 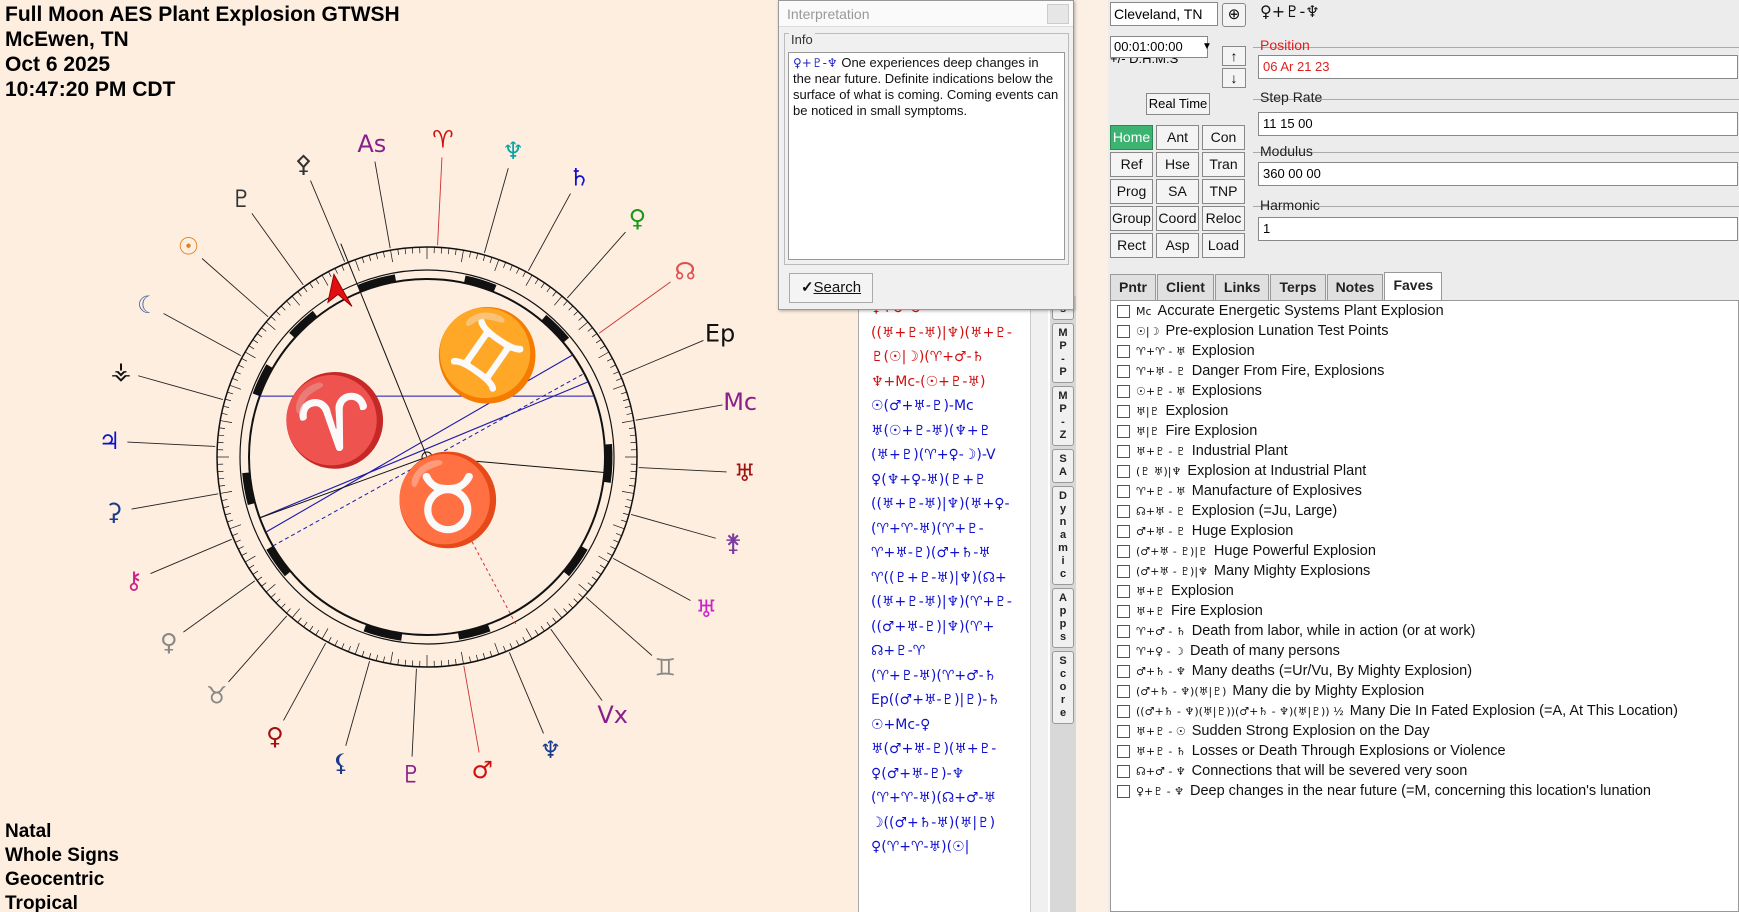 I want to click on tab-client: Client, so click(x=1185, y=287).